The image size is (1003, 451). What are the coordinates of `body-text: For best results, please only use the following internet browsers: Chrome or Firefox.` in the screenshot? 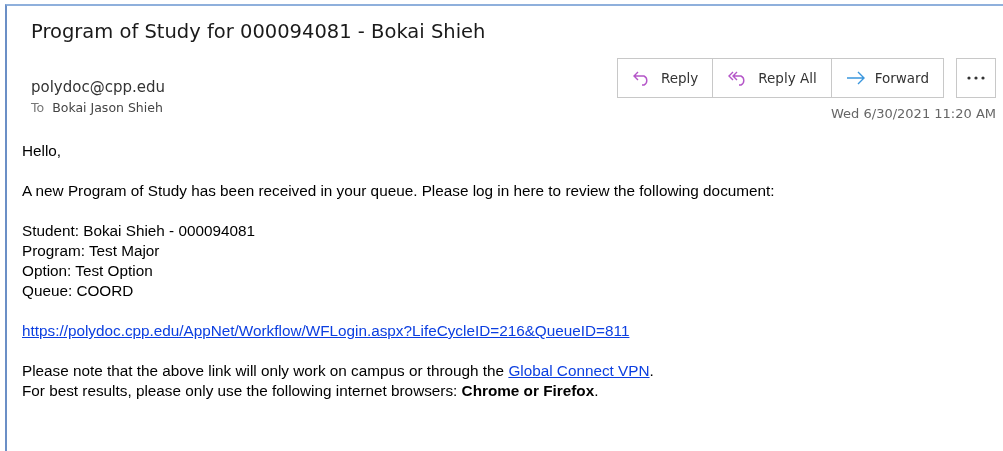 It's located at (310, 390).